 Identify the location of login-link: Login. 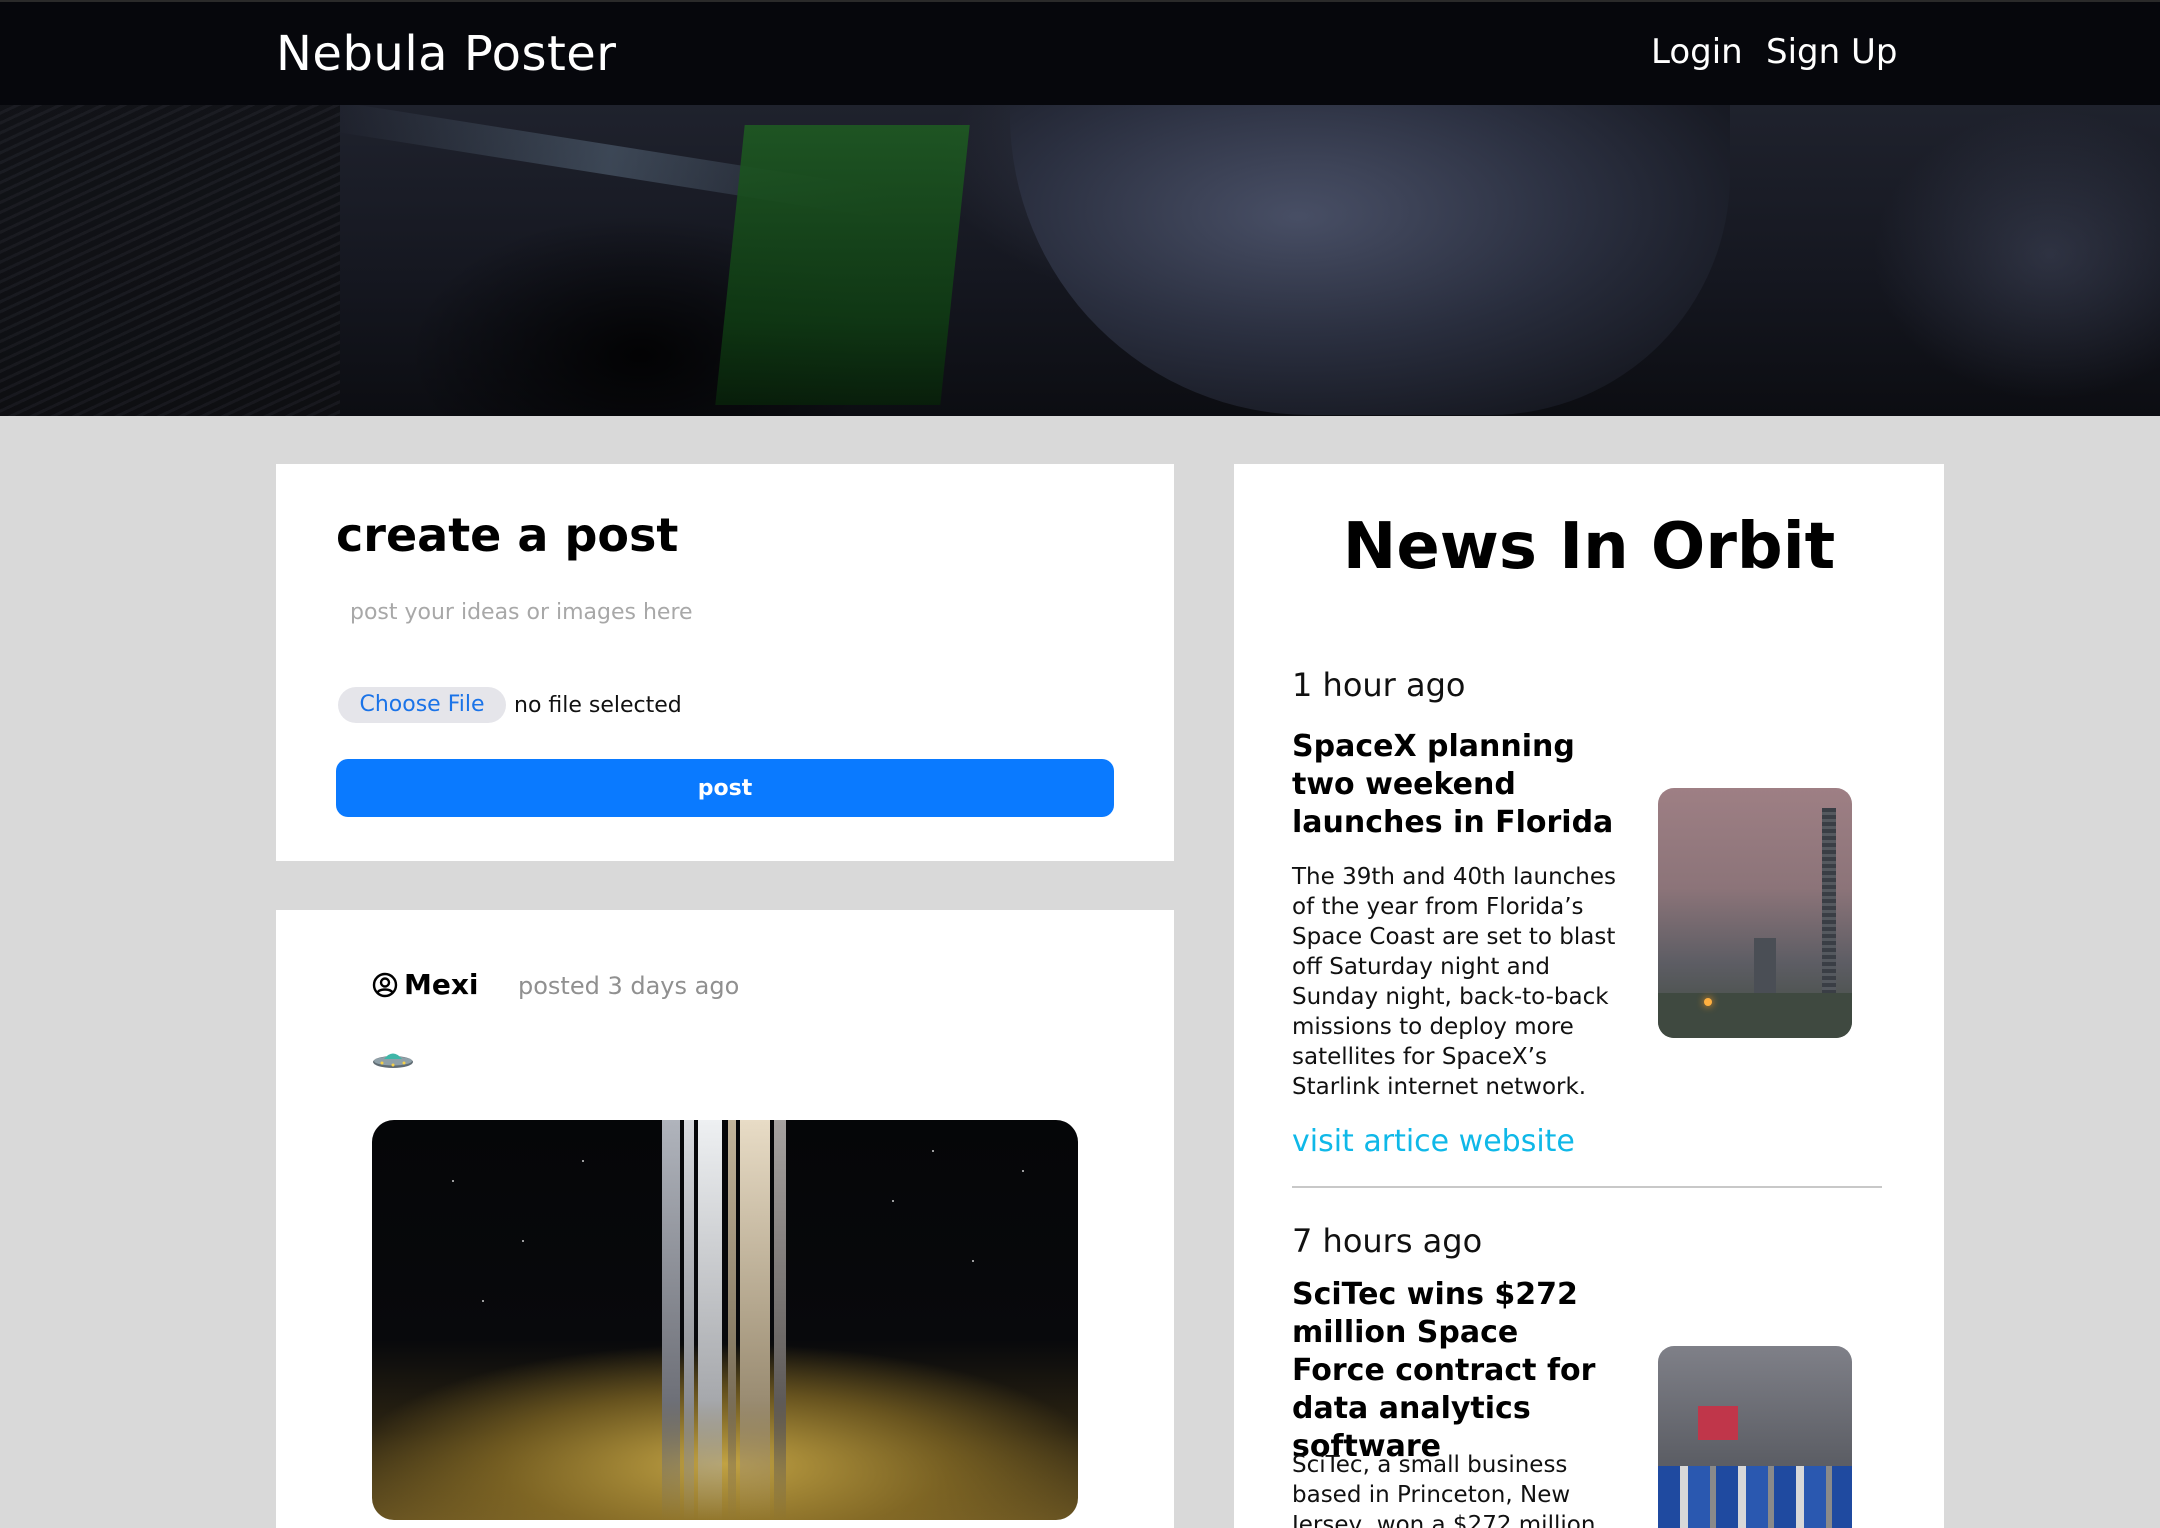
(1697, 52).